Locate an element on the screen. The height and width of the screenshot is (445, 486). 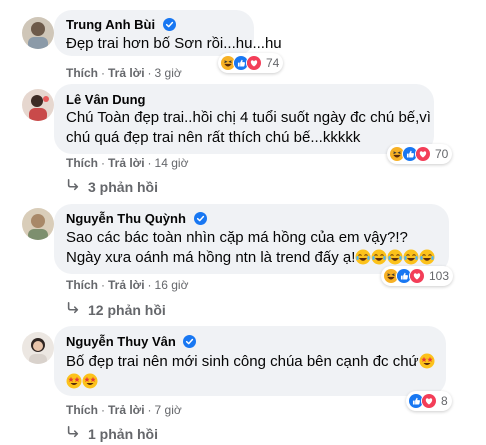
commenter-name: Nguyễn Thuy Vân is located at coordinates (131, 341).